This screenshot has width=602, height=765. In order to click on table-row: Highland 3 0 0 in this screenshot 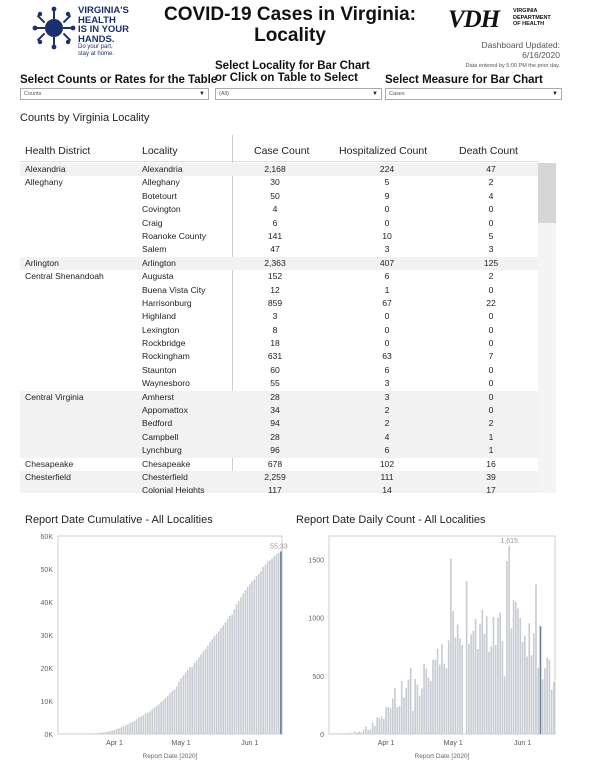, I will do `click(279, 316)`.